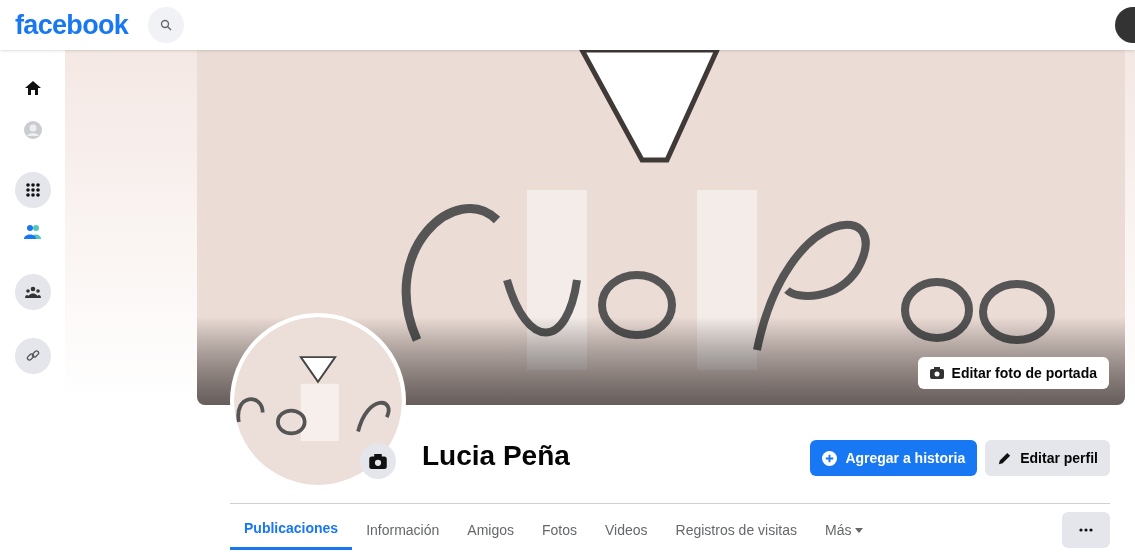 The image size is (1135, 554). What do you see at coordinates (736, 530) in the screenshot?
I see `profile-tab: Registros de visitas` at bounding box center [736, 530].